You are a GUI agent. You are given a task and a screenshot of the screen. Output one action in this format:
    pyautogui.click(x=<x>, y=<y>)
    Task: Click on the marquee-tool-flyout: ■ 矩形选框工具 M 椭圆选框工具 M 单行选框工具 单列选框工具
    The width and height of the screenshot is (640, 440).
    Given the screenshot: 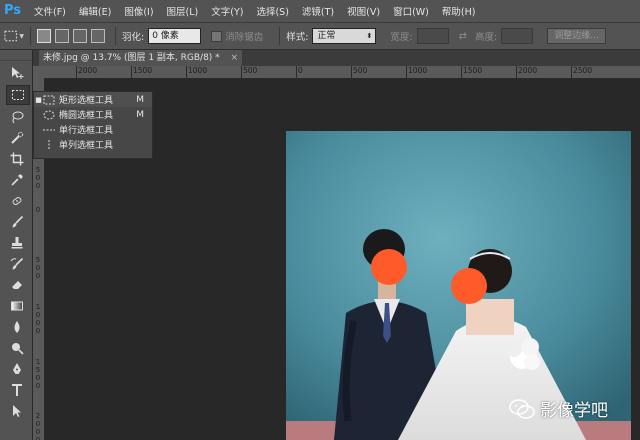 What is the action you would take?
    pyautogui.click(x=93, y=125)
    